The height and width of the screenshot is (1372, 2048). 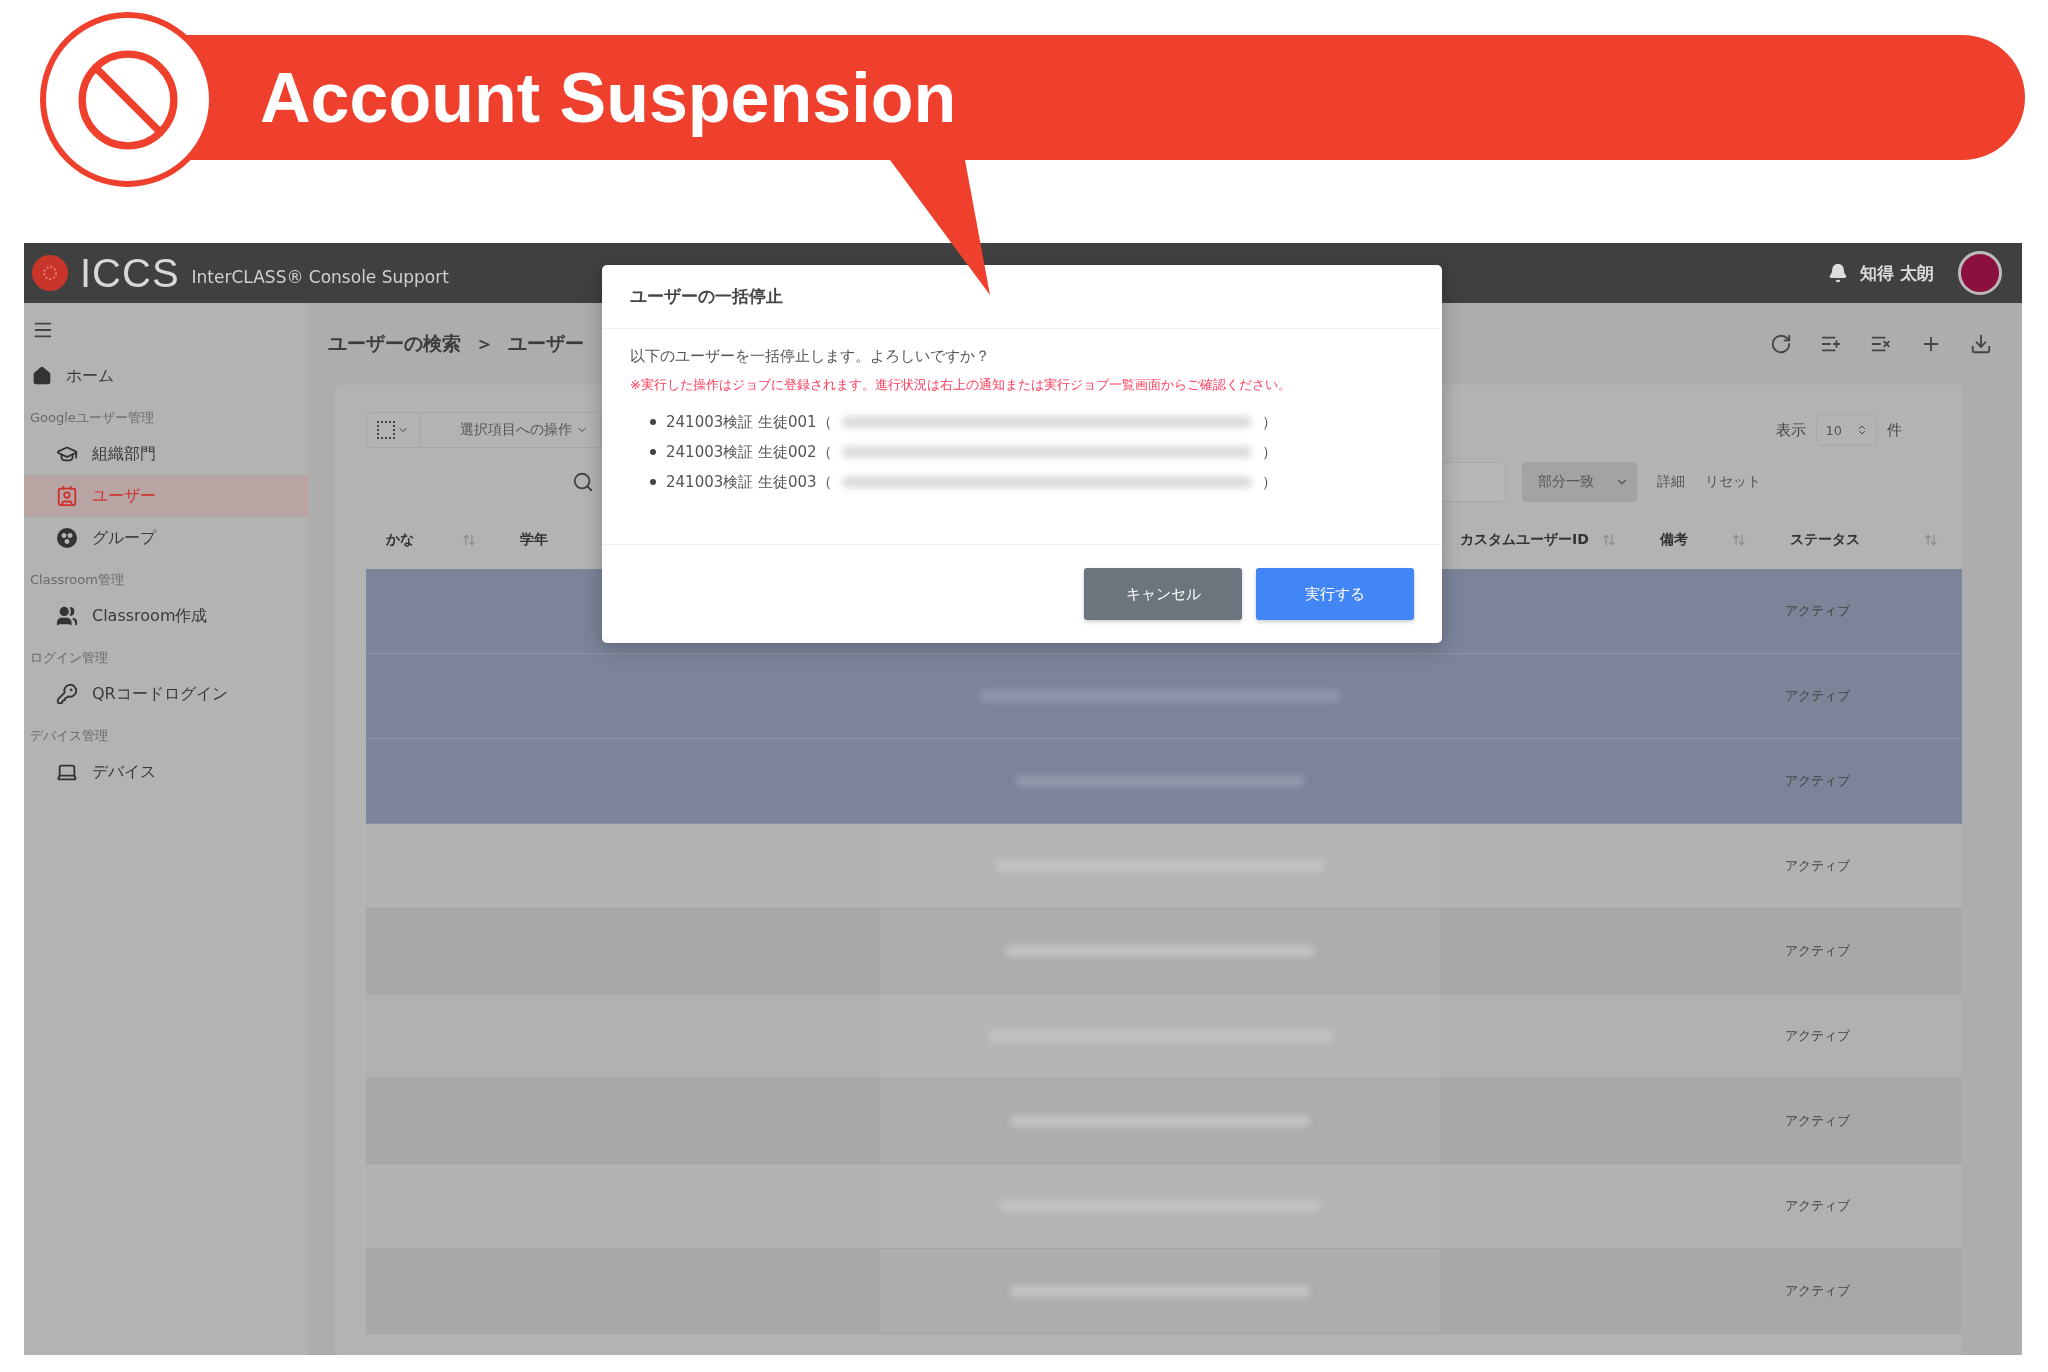 What do you see at coordinates (1862, 430) in the screenshot?
I see `stepper-icon` at bounding box center [1862, 430].